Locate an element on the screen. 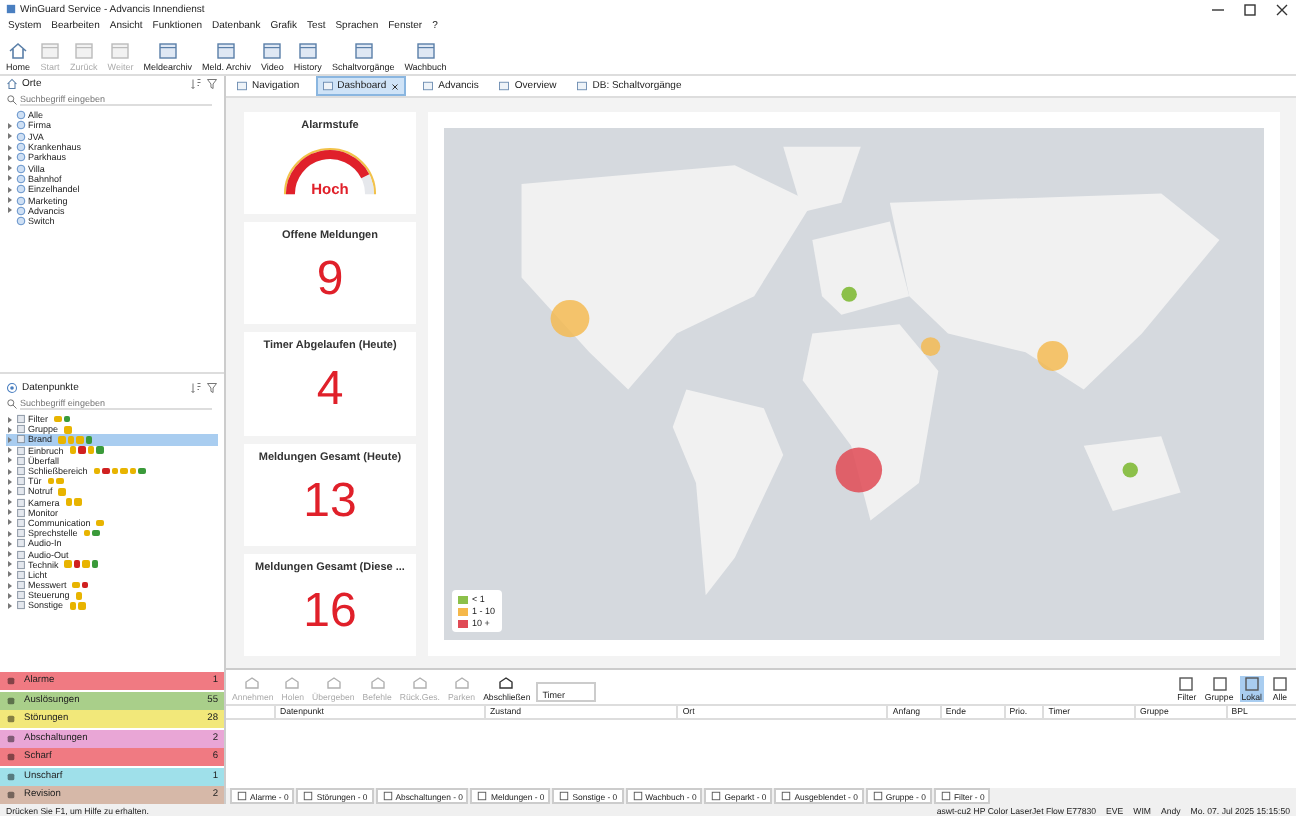 This screenshot has width=1296, height=816. card-value: 9 is located at coordinates (330, 280).